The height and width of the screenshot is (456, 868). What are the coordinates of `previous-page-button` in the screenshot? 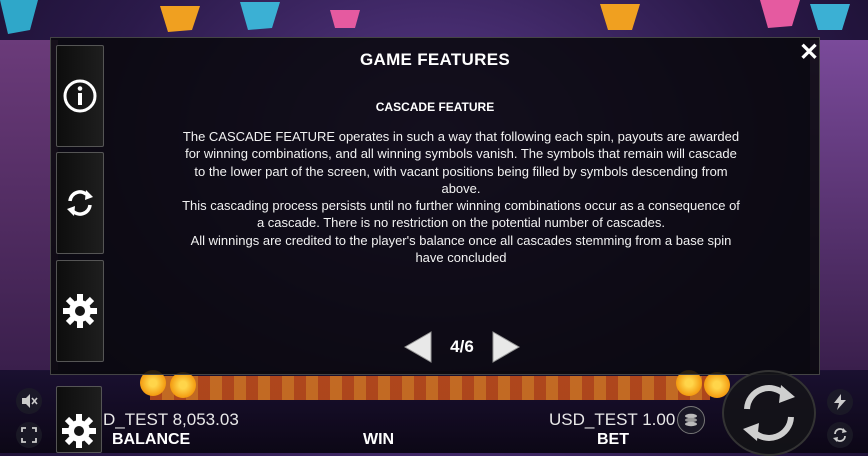 It's located at (418, 347).